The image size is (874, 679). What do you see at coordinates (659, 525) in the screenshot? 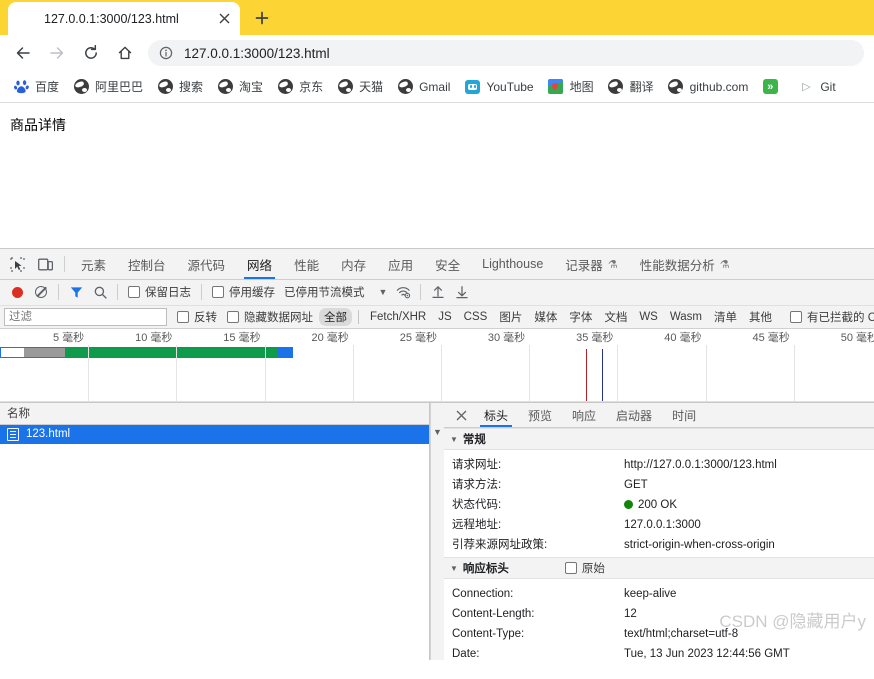
I see `detail-row: 远程地址: 127.0.0.1:3000` at bounding box center [659, 525].